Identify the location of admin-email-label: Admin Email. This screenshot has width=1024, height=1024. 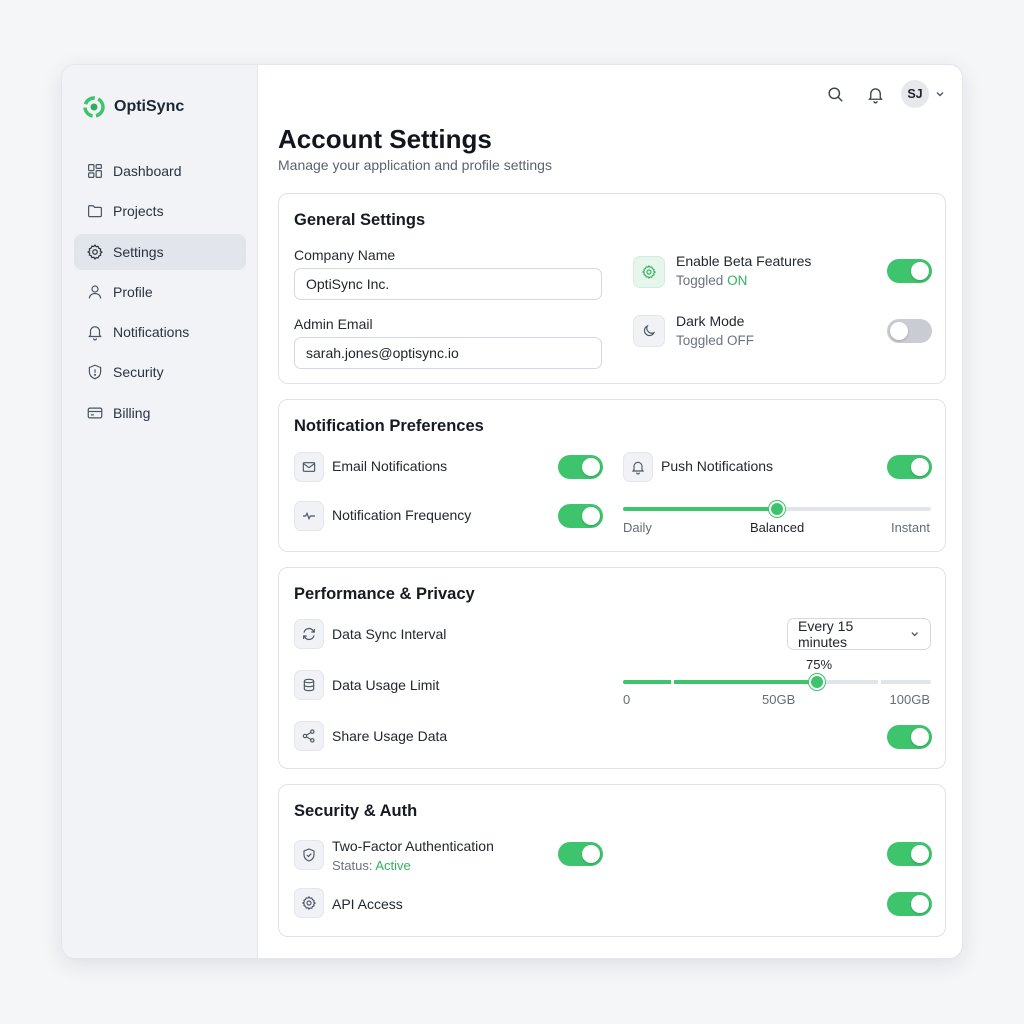
(333, 324).